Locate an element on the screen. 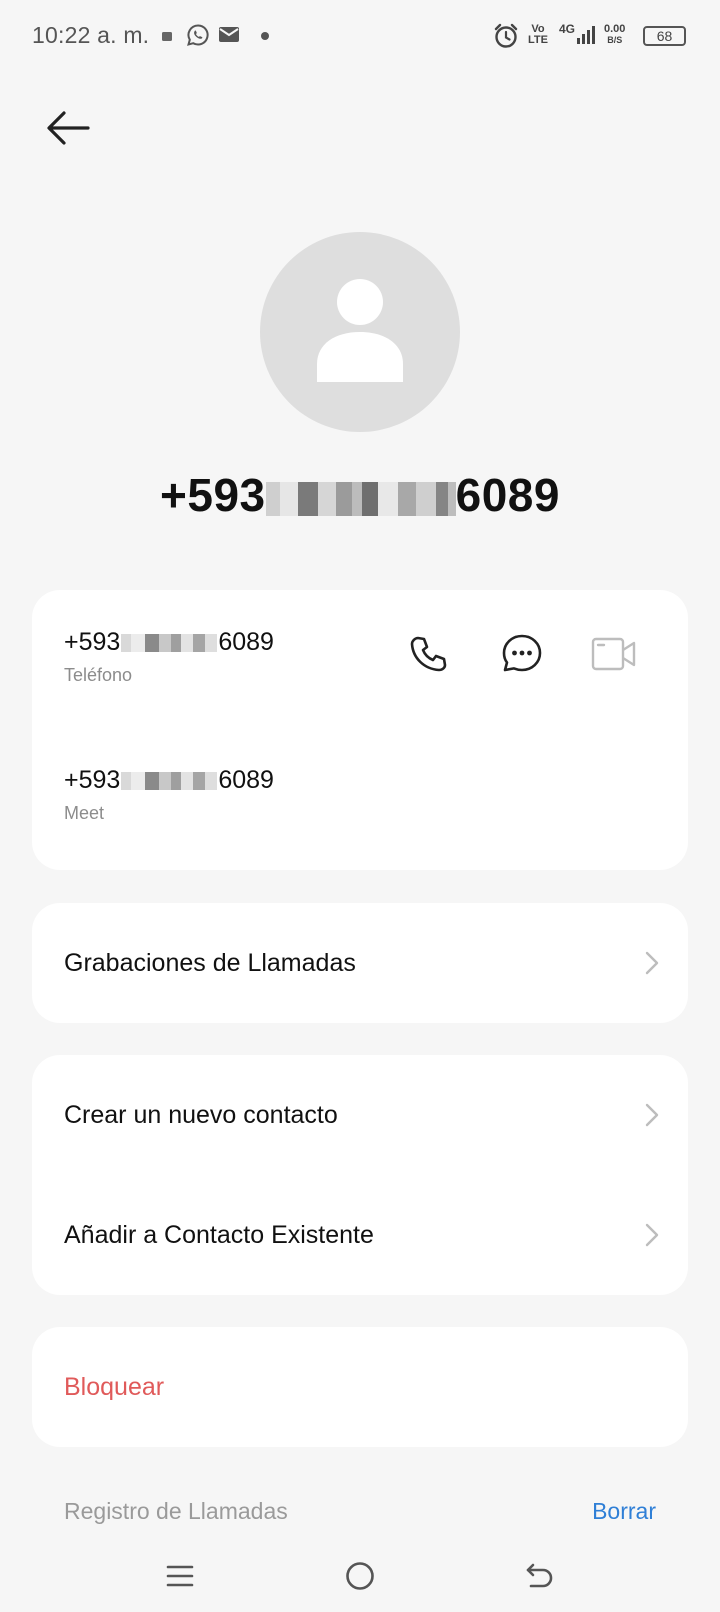 The image size is (720, 1612). home-nav-button is located at coordinates (360, 1576).